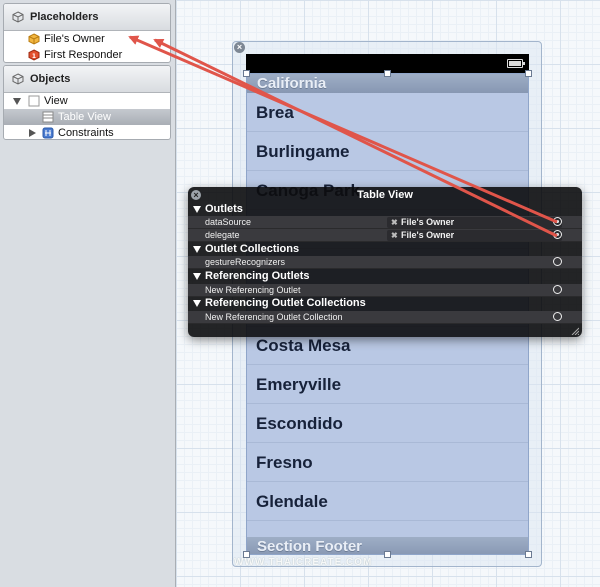 The height and width of the screenshot is (587, 600). I want to click on first-responder-label: First Responder, so click(83, 55).